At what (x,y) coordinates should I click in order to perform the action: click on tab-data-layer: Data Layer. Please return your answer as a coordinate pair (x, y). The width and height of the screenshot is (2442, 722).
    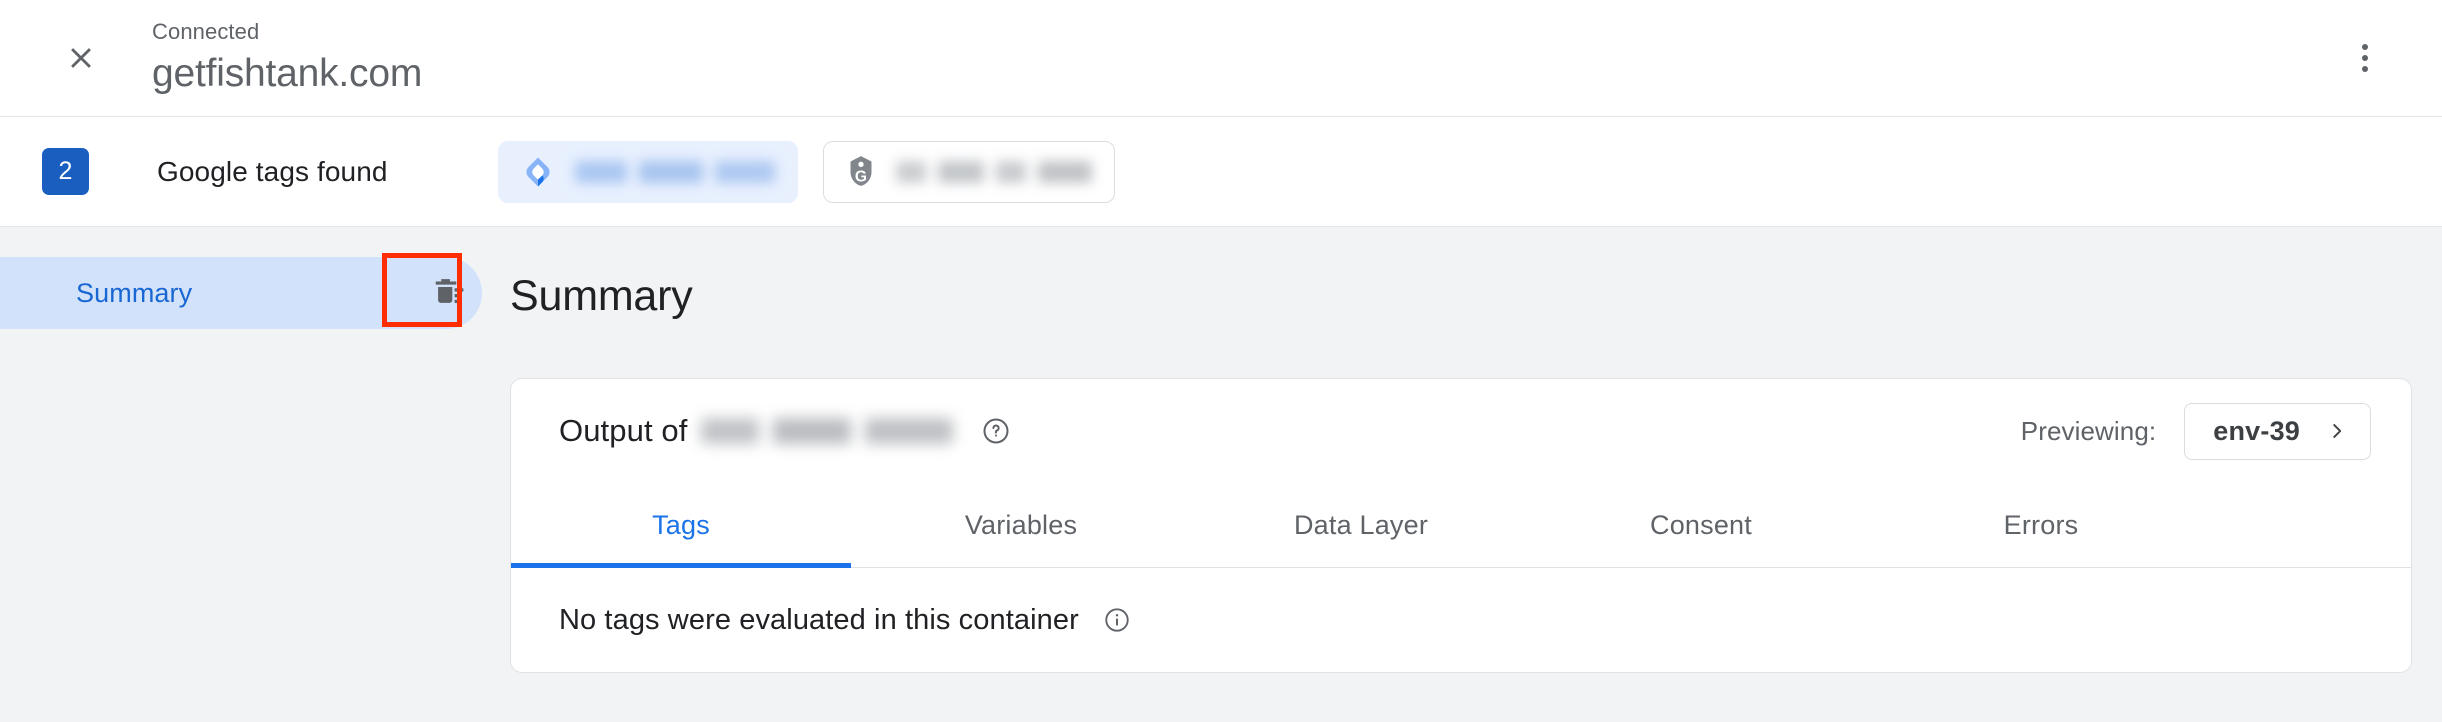
    Looking at the image, I should click on (1361, 525).